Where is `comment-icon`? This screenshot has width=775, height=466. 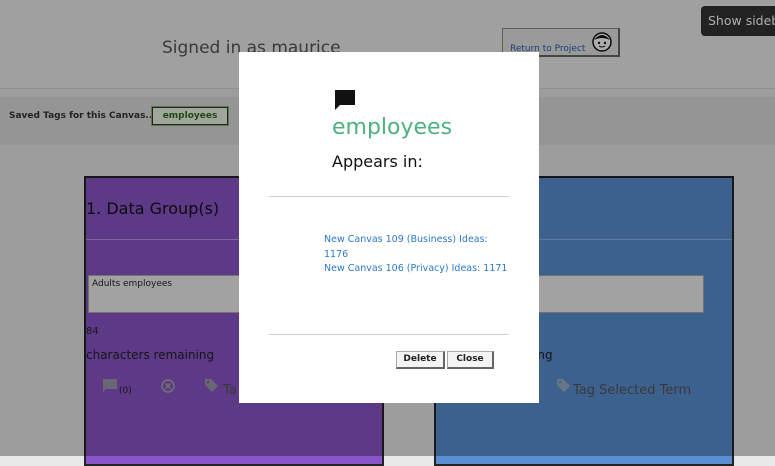 comment-icon is located at coordinates (345, 100).